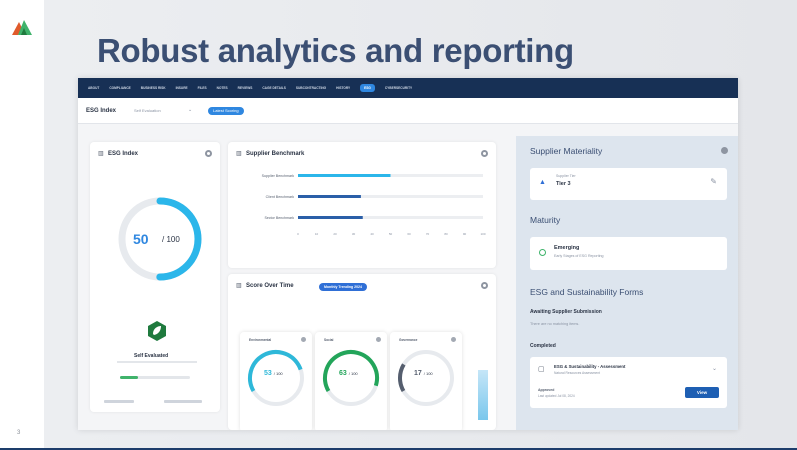 Image resolution: width=797 pixels, height=450 pixels. I want to click on triangle-icon: ▲, so click(542, 182).